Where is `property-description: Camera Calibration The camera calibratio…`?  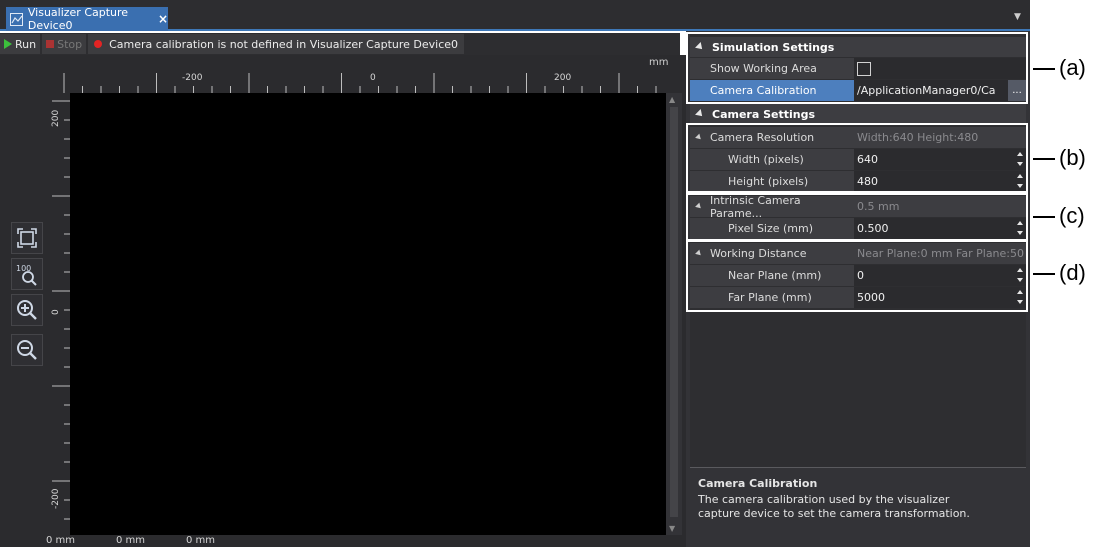 property-description: Camera Calibration The camera calibratio… is located at coordinates (859, 508).